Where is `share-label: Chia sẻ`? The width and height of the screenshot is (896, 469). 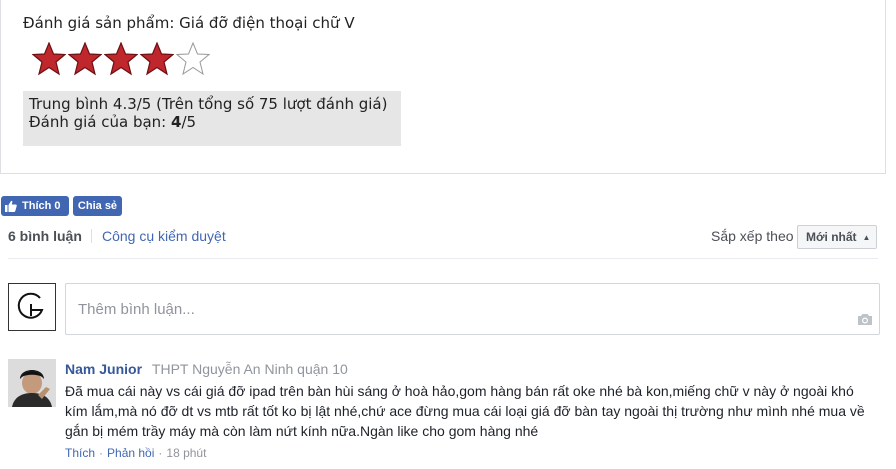
share-label: Chia sẻ is located at coordinates (97, 206).